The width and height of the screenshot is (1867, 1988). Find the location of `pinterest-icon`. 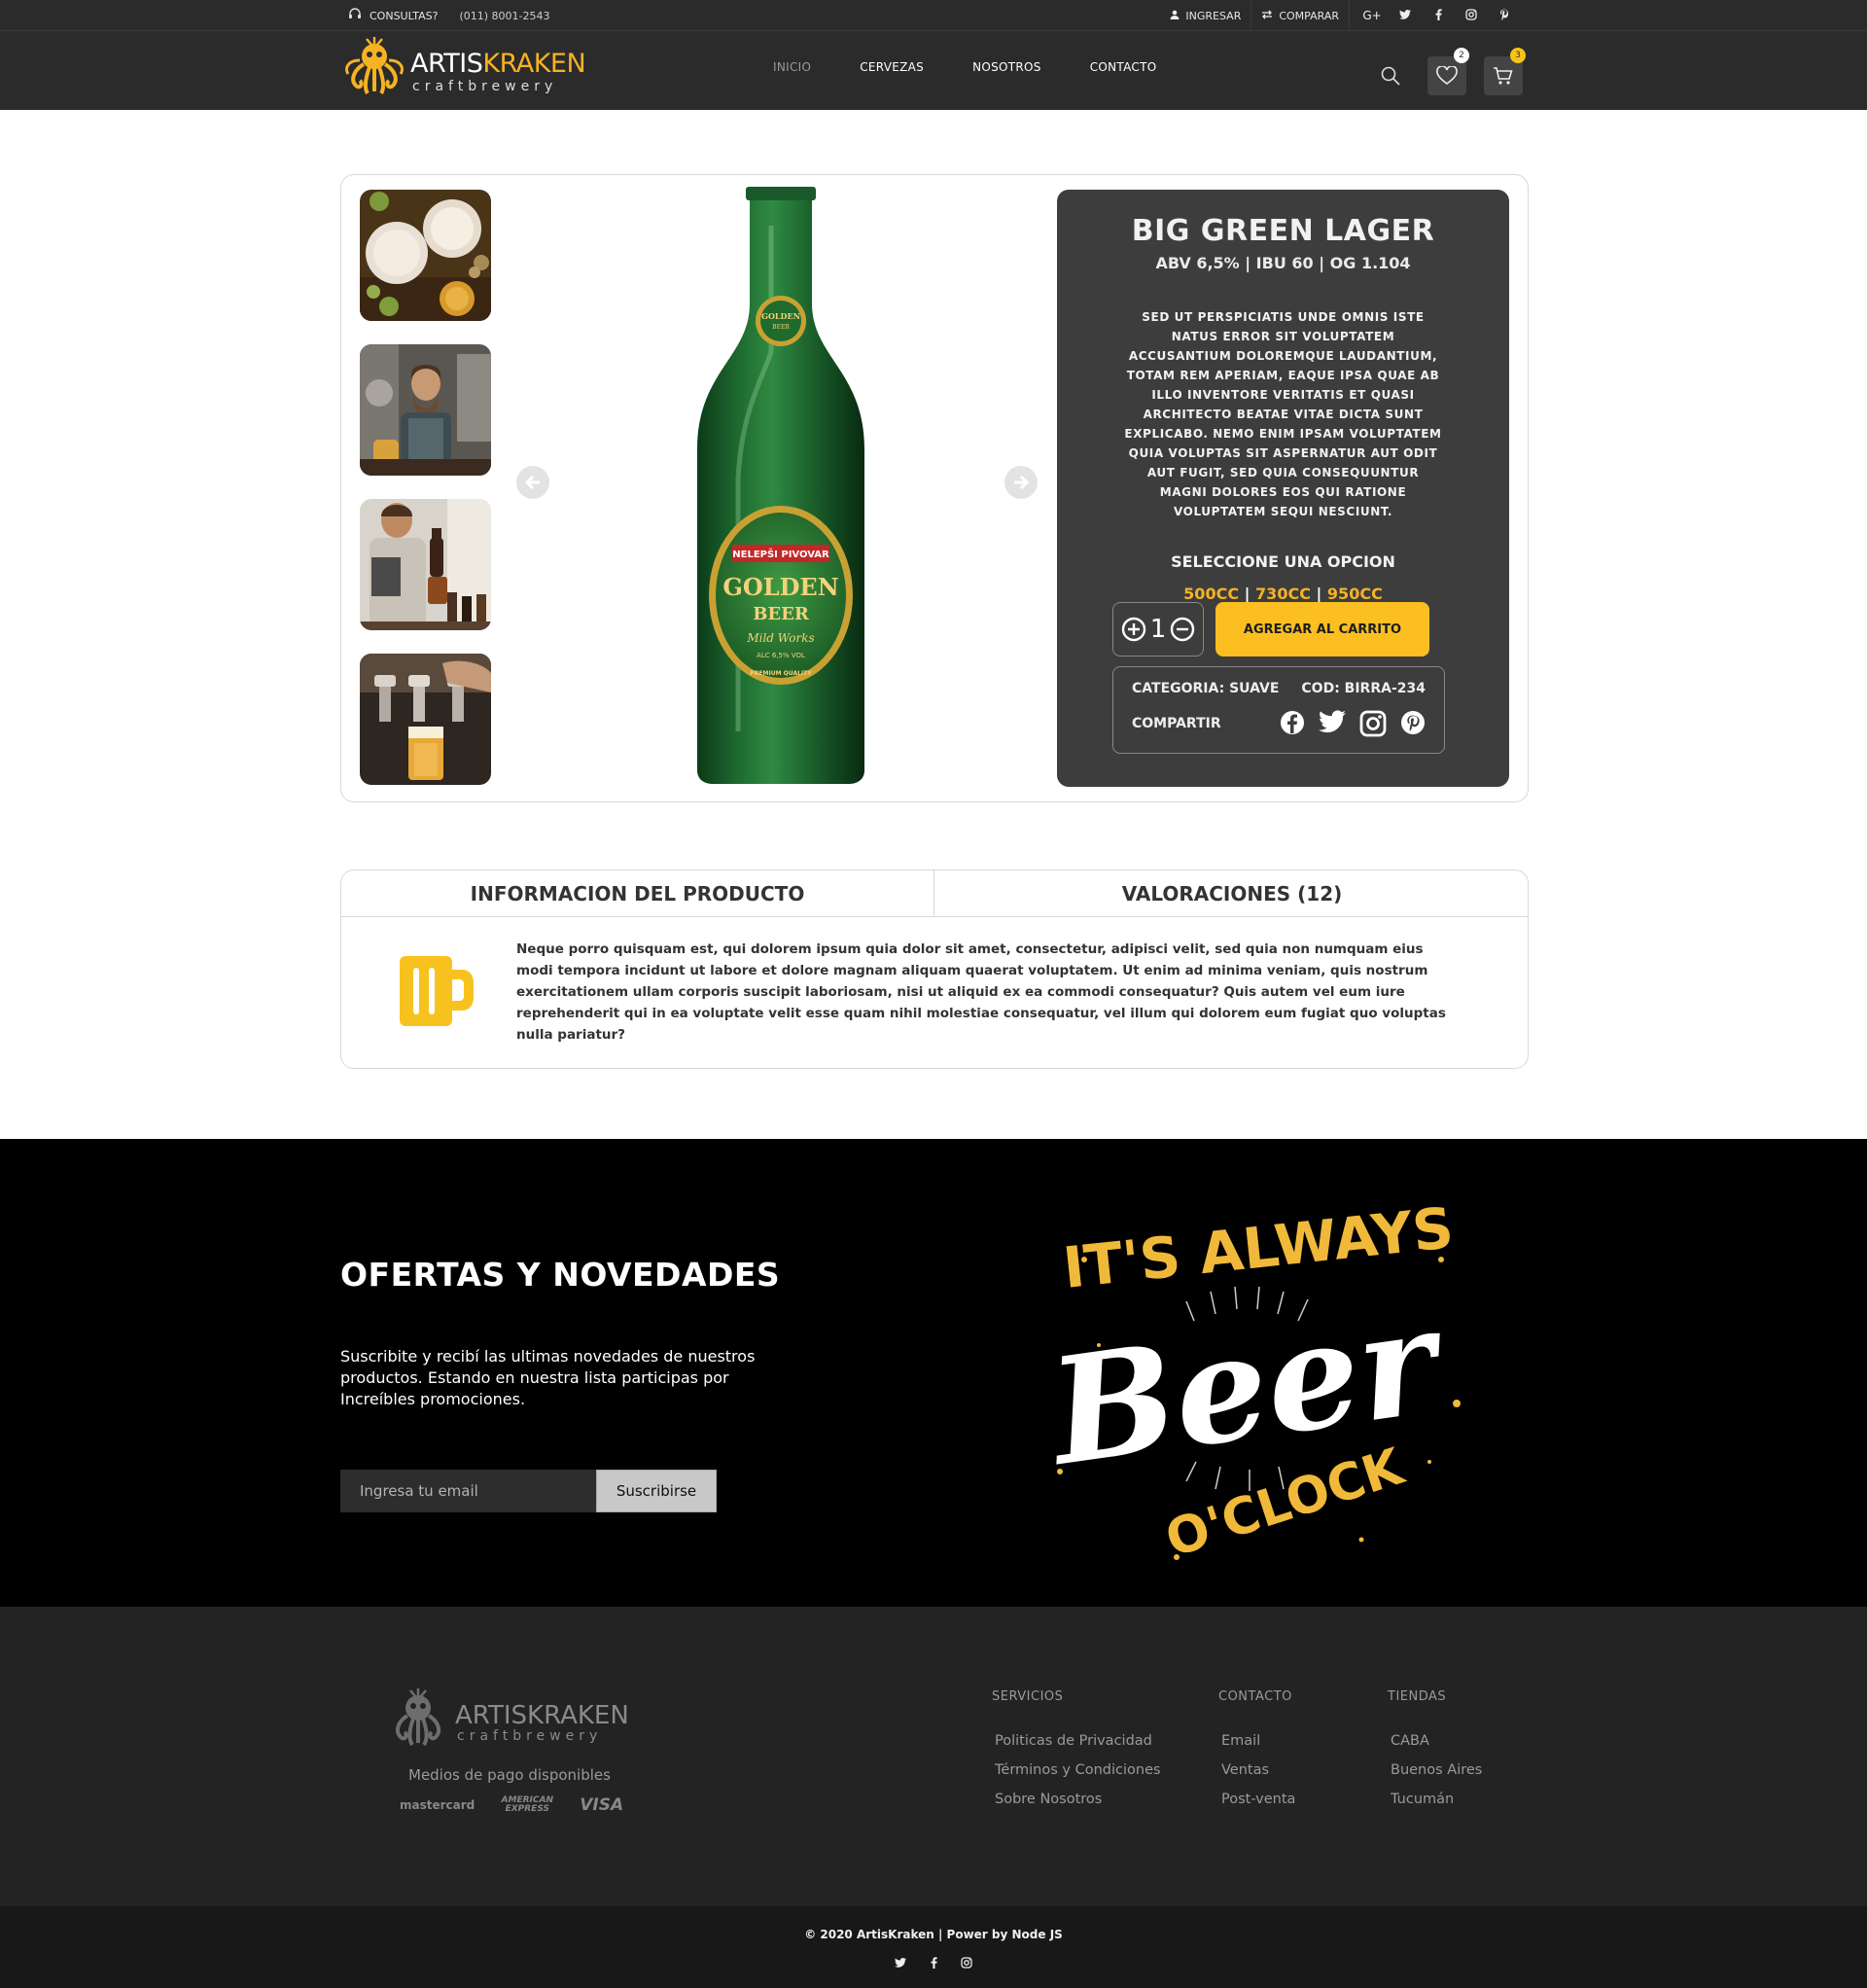

pinterest-icon is located at coordinates (1504, 16).